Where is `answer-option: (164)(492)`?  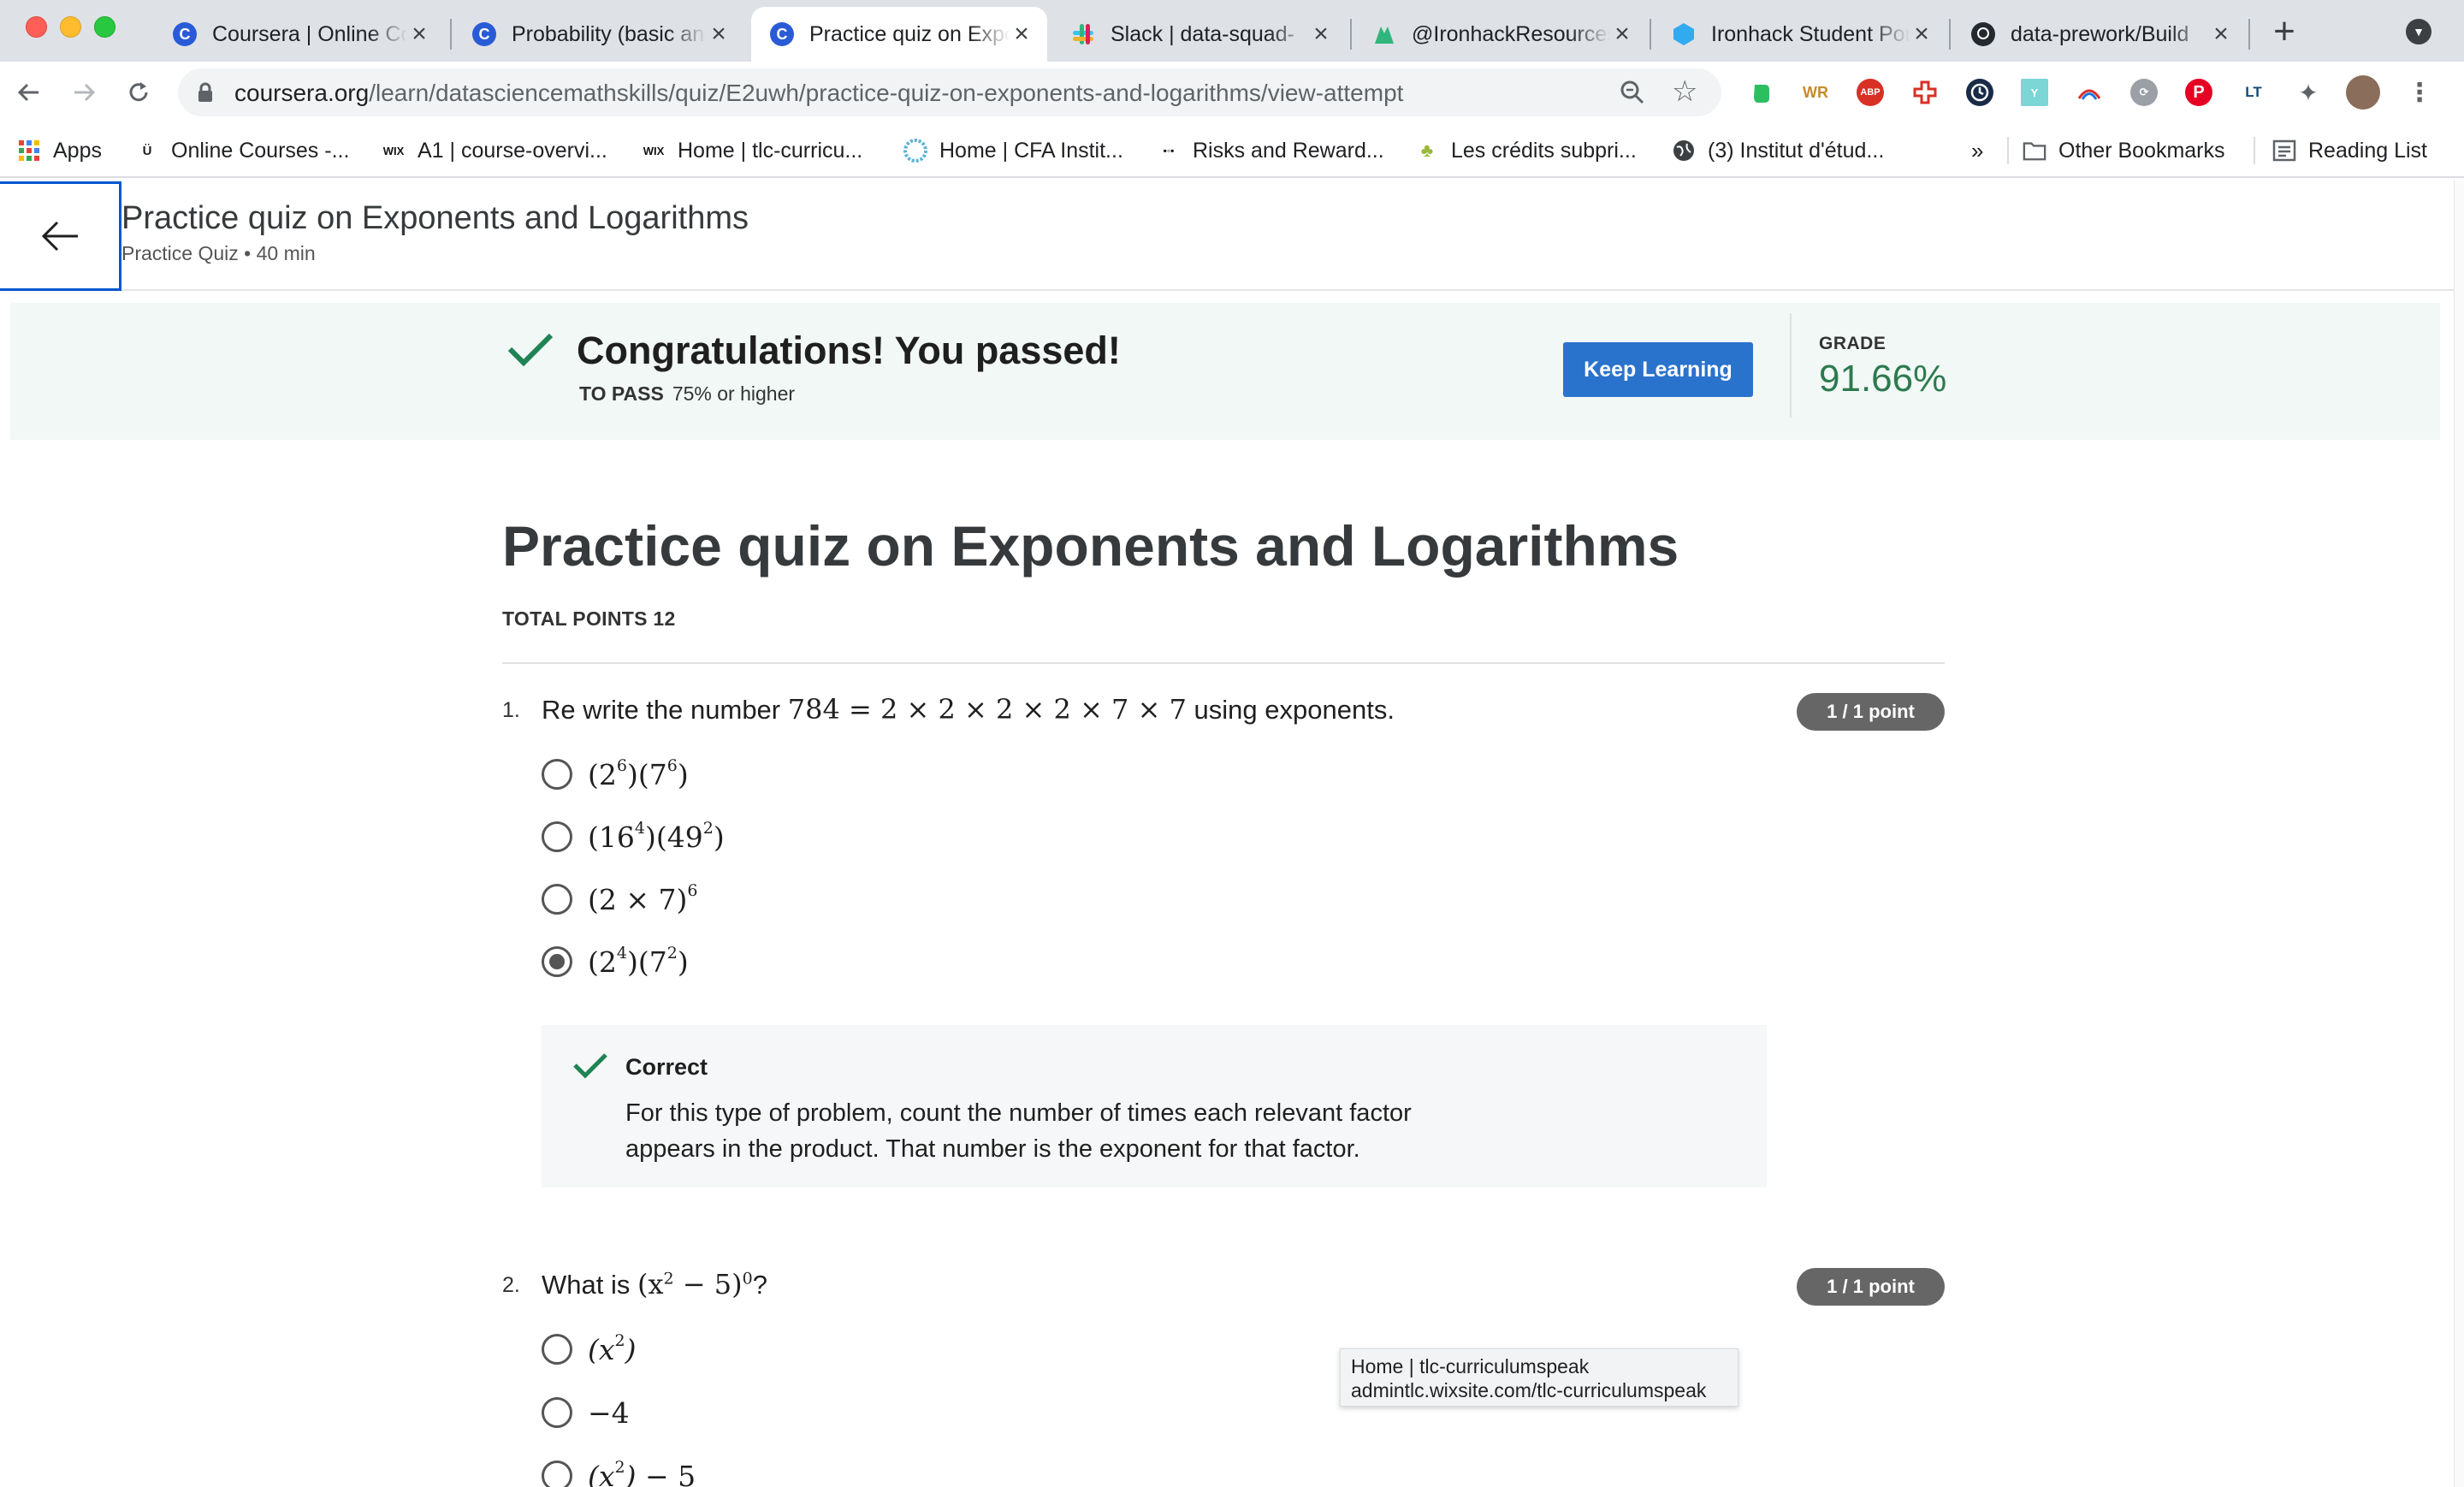
answer-option: (164)(492) is located at coordinates (633, 836).